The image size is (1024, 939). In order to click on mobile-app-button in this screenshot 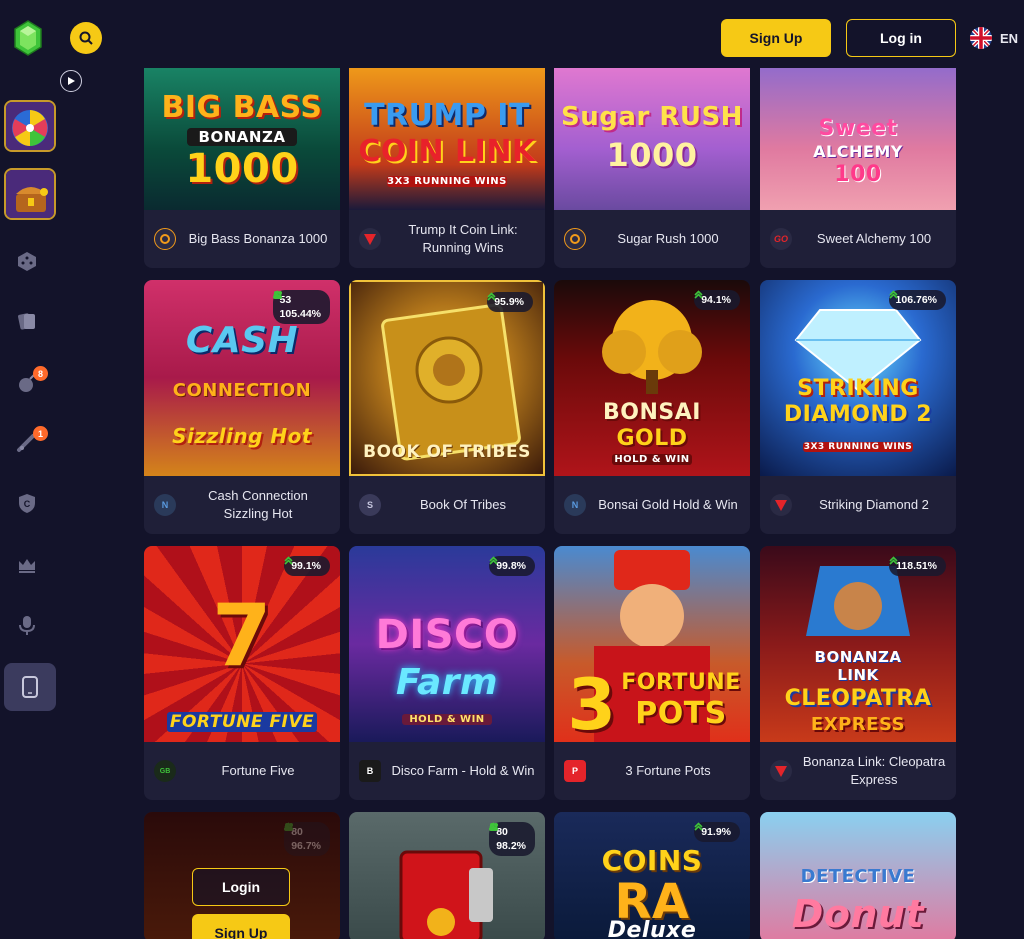, I will do `click(30, 687)`.